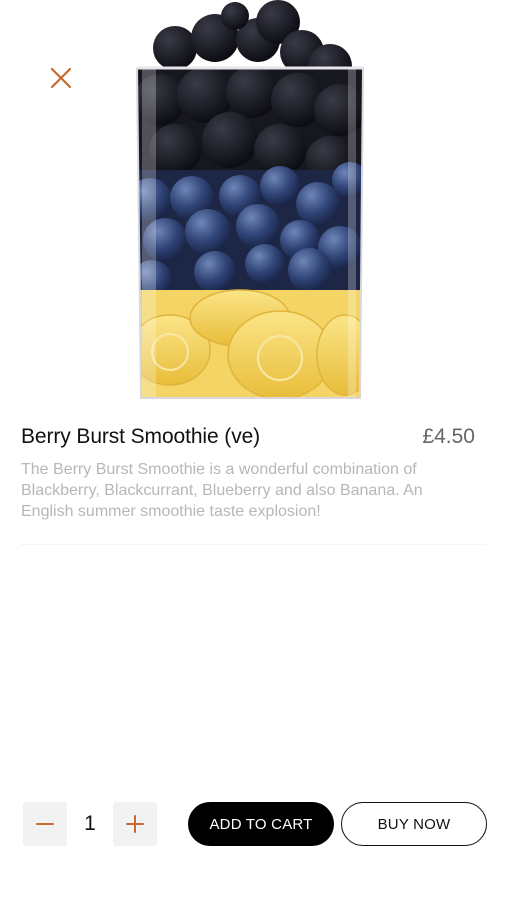  I want to click on plus-icon, so click(135, 824).